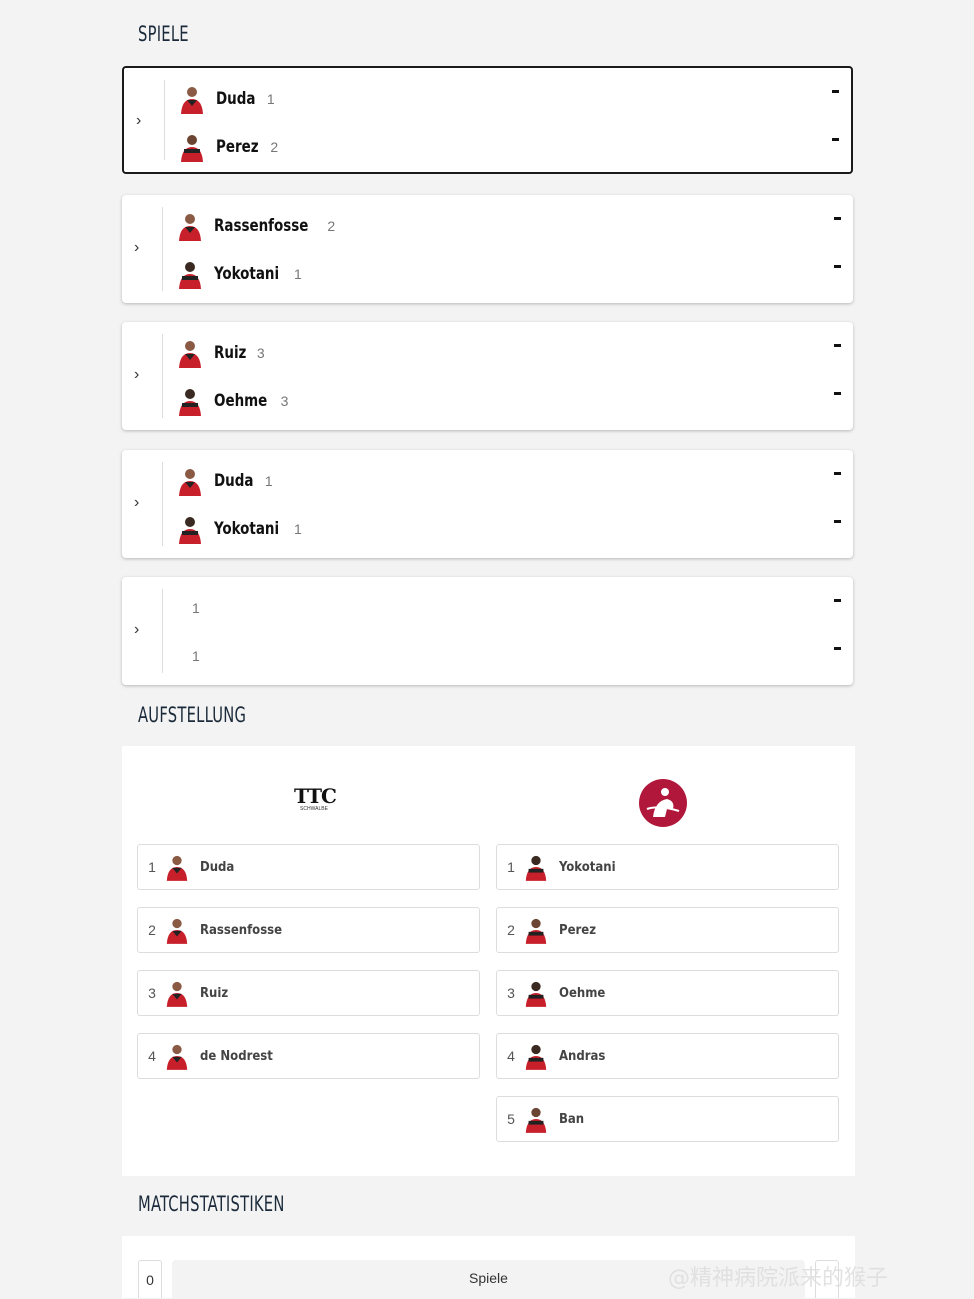 The height and width of the screenshot is (1299, 974). Describe the element at coordinates (667, 867) in the screenshot. I see `lineup-away-item: 1 Yokotani` at that location.